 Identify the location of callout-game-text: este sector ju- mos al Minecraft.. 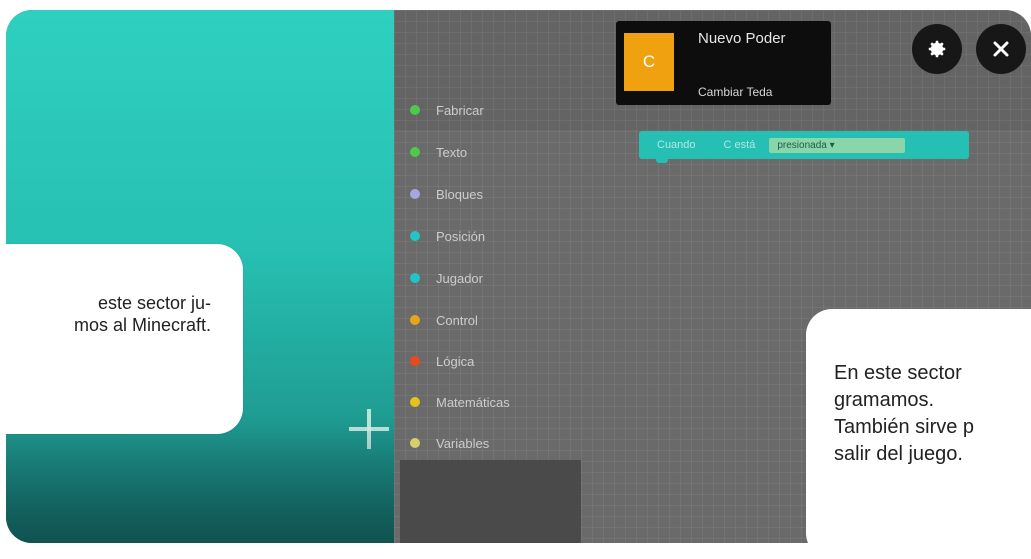
(105, 314).